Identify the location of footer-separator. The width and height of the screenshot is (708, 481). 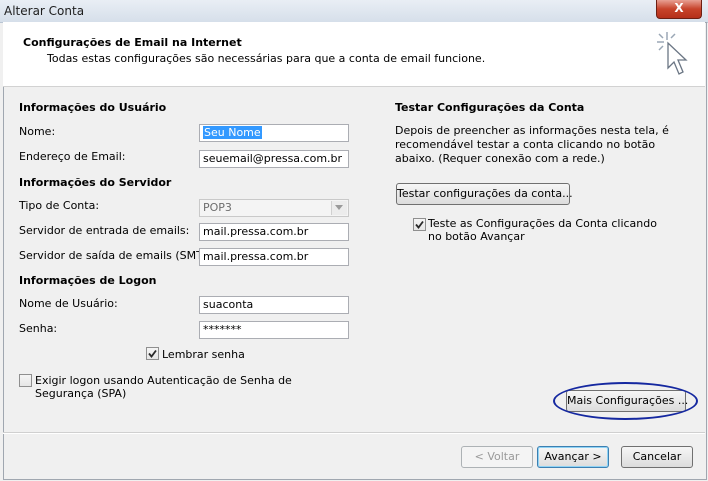
(354, 433).